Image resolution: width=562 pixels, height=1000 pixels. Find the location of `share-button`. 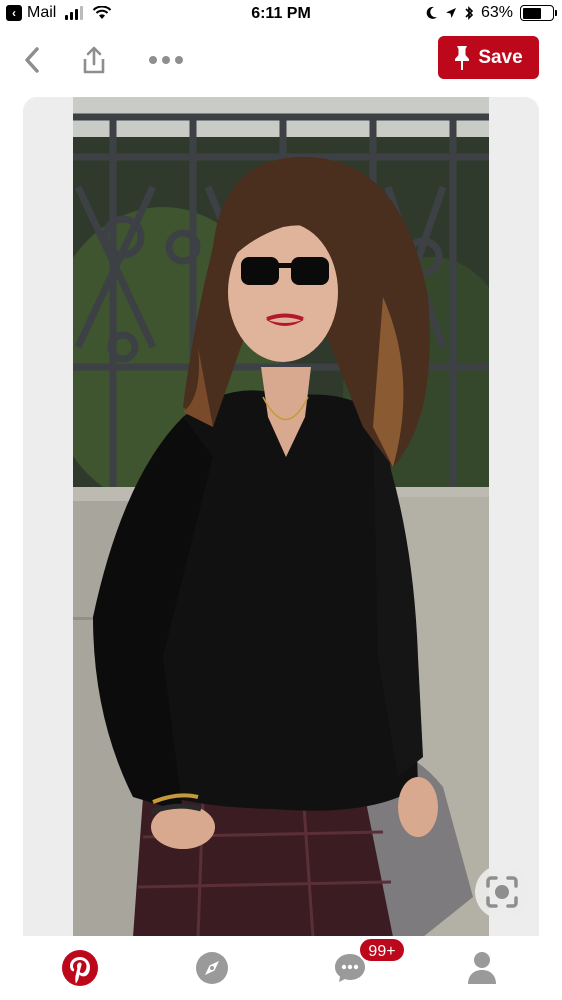

share-button is located at coordinates (94, 60).